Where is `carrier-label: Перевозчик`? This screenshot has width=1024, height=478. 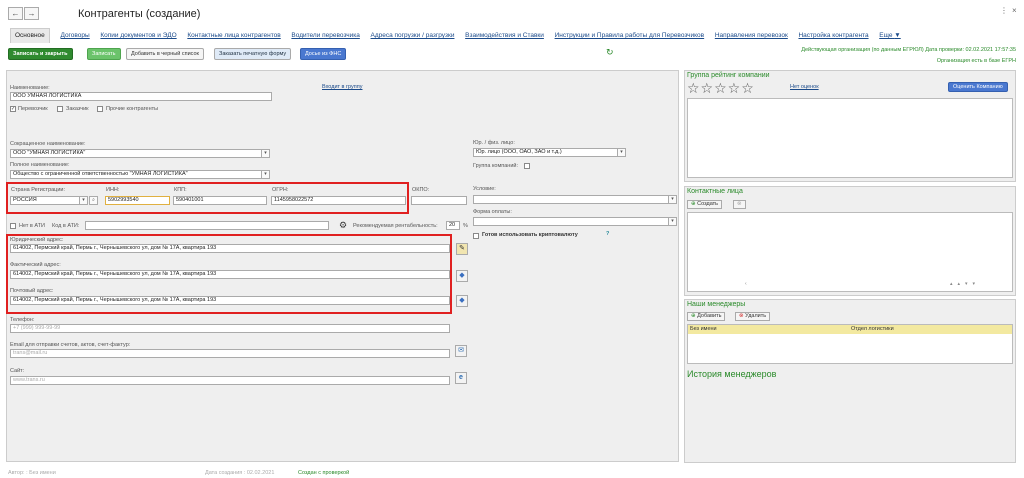 carrier-label: Перевозчик is located at coordinates (33, 109).